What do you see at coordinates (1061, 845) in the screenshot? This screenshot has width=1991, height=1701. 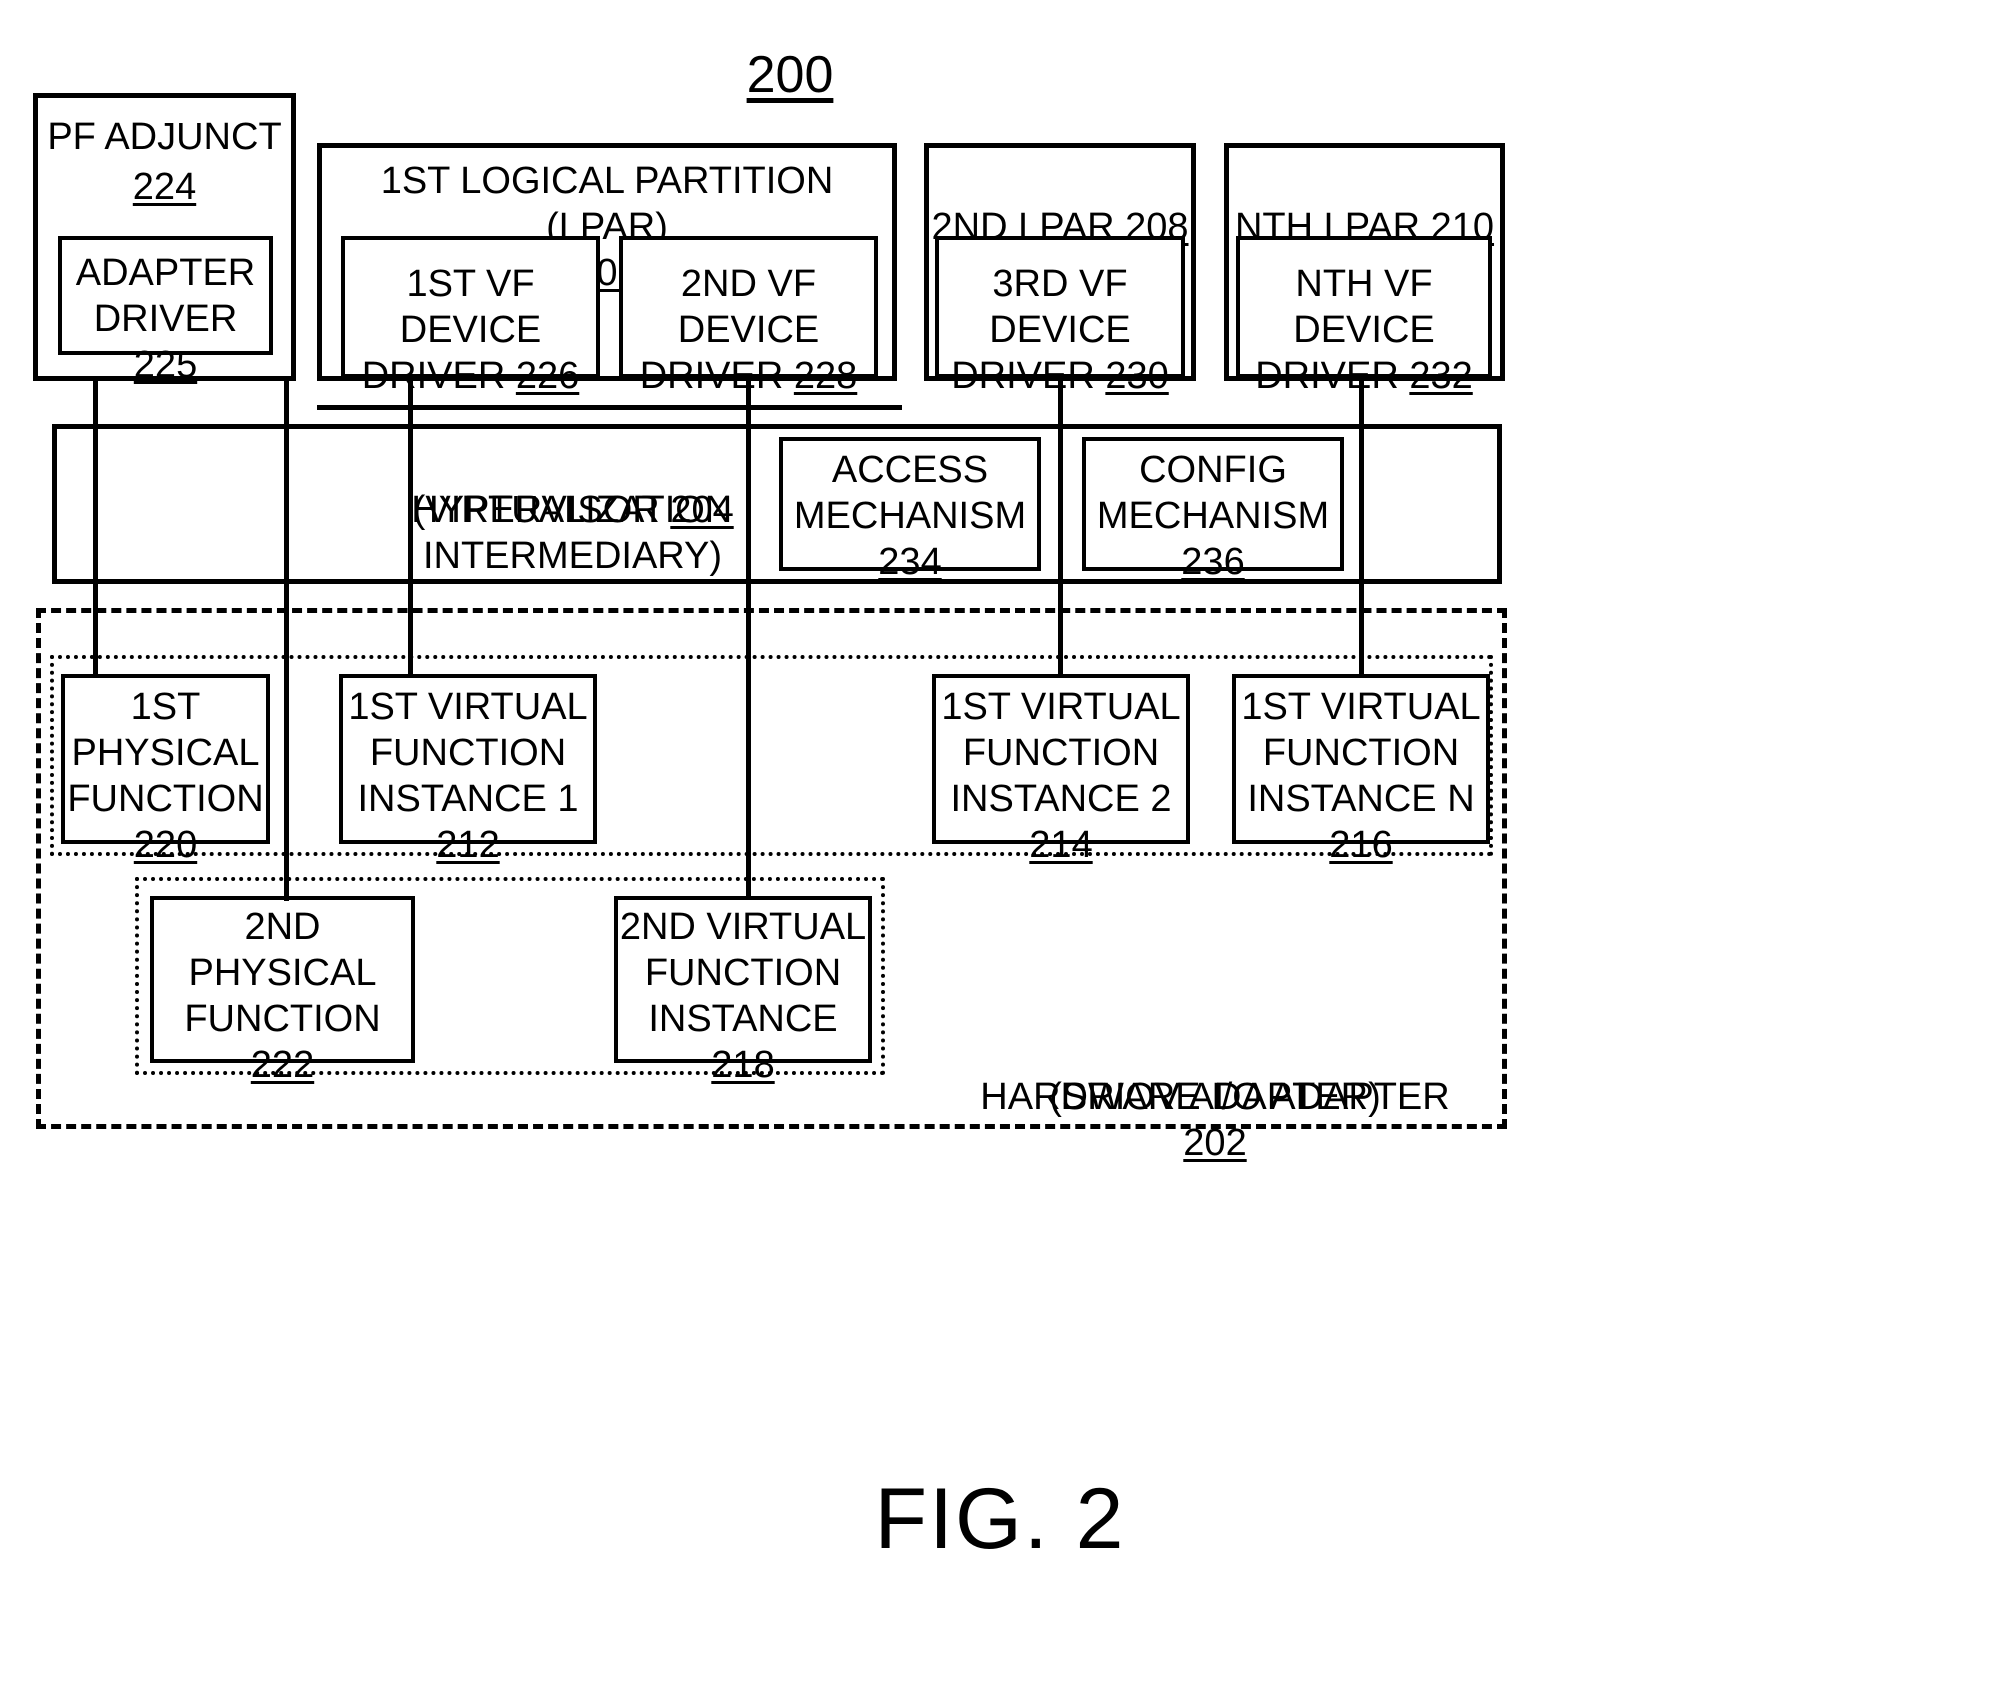 I see `virtual-function-214-ref: 214` at bounding box center [1061, 845].